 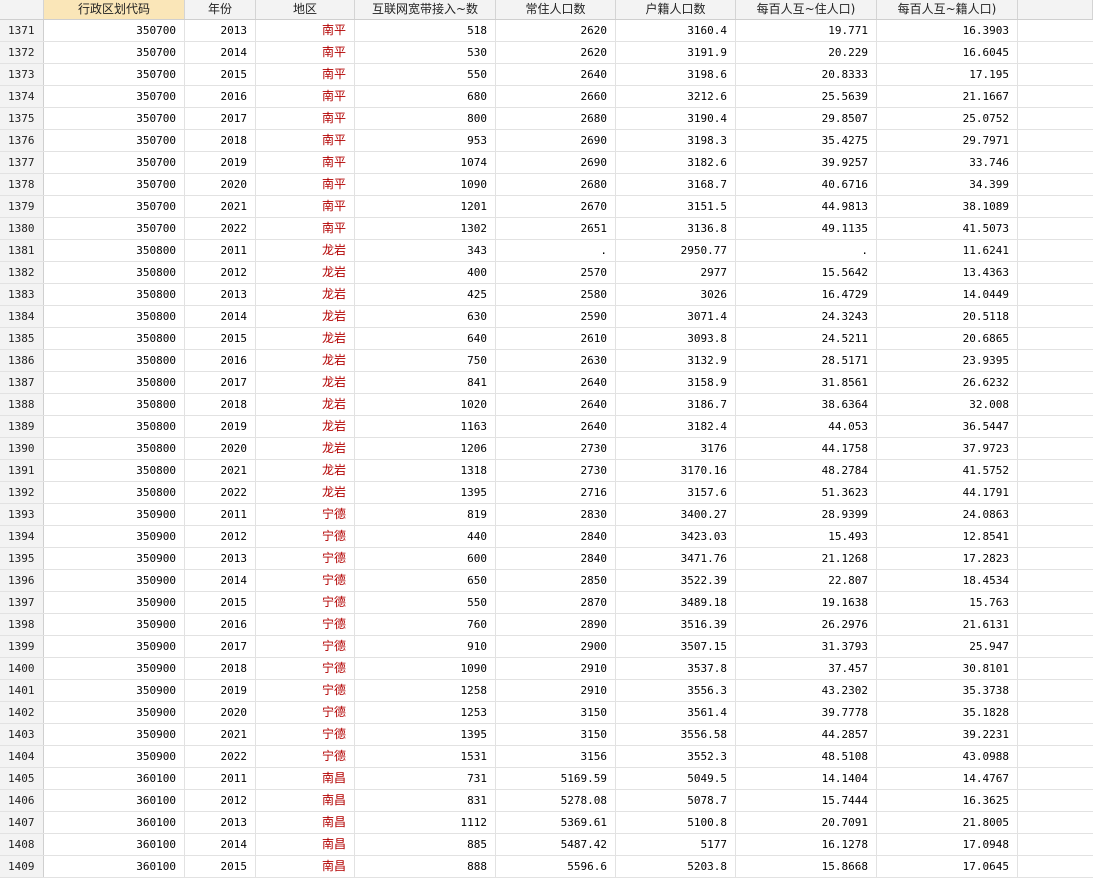 What do you see at coordinates (556, 866) in the screenshot?
I see `cell-resident-pop: 5596.6` at bounding box center [556, 866].